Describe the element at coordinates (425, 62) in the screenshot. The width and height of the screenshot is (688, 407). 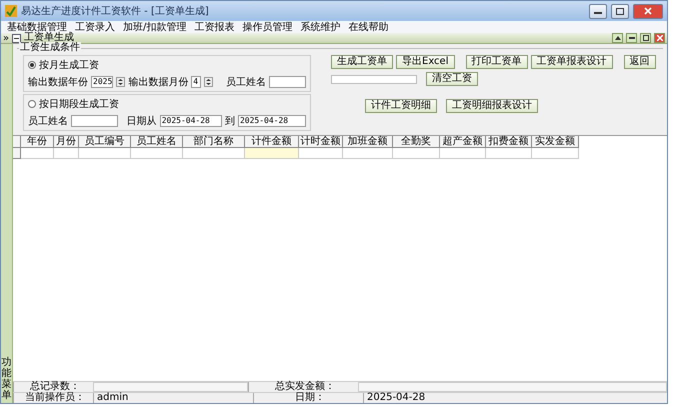
I see `toolbar-button: 导出Excel` at that location.